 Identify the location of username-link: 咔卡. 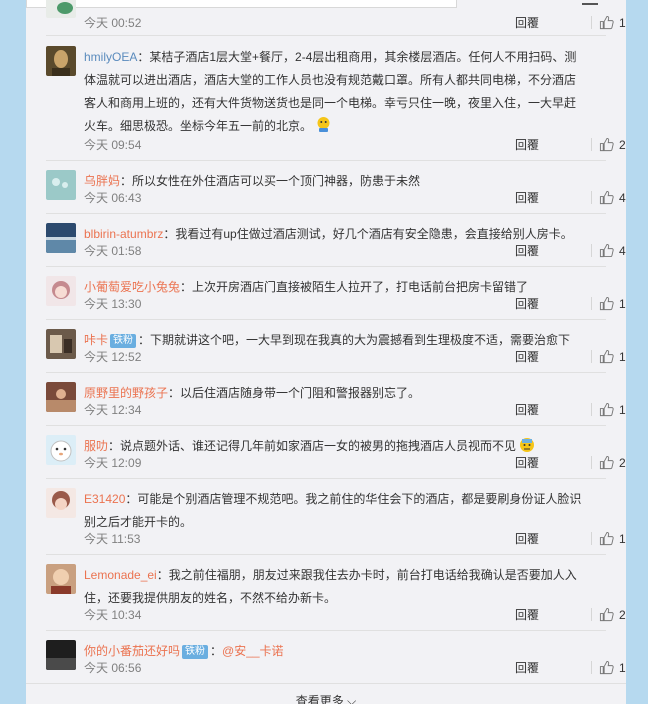
(96, 340).